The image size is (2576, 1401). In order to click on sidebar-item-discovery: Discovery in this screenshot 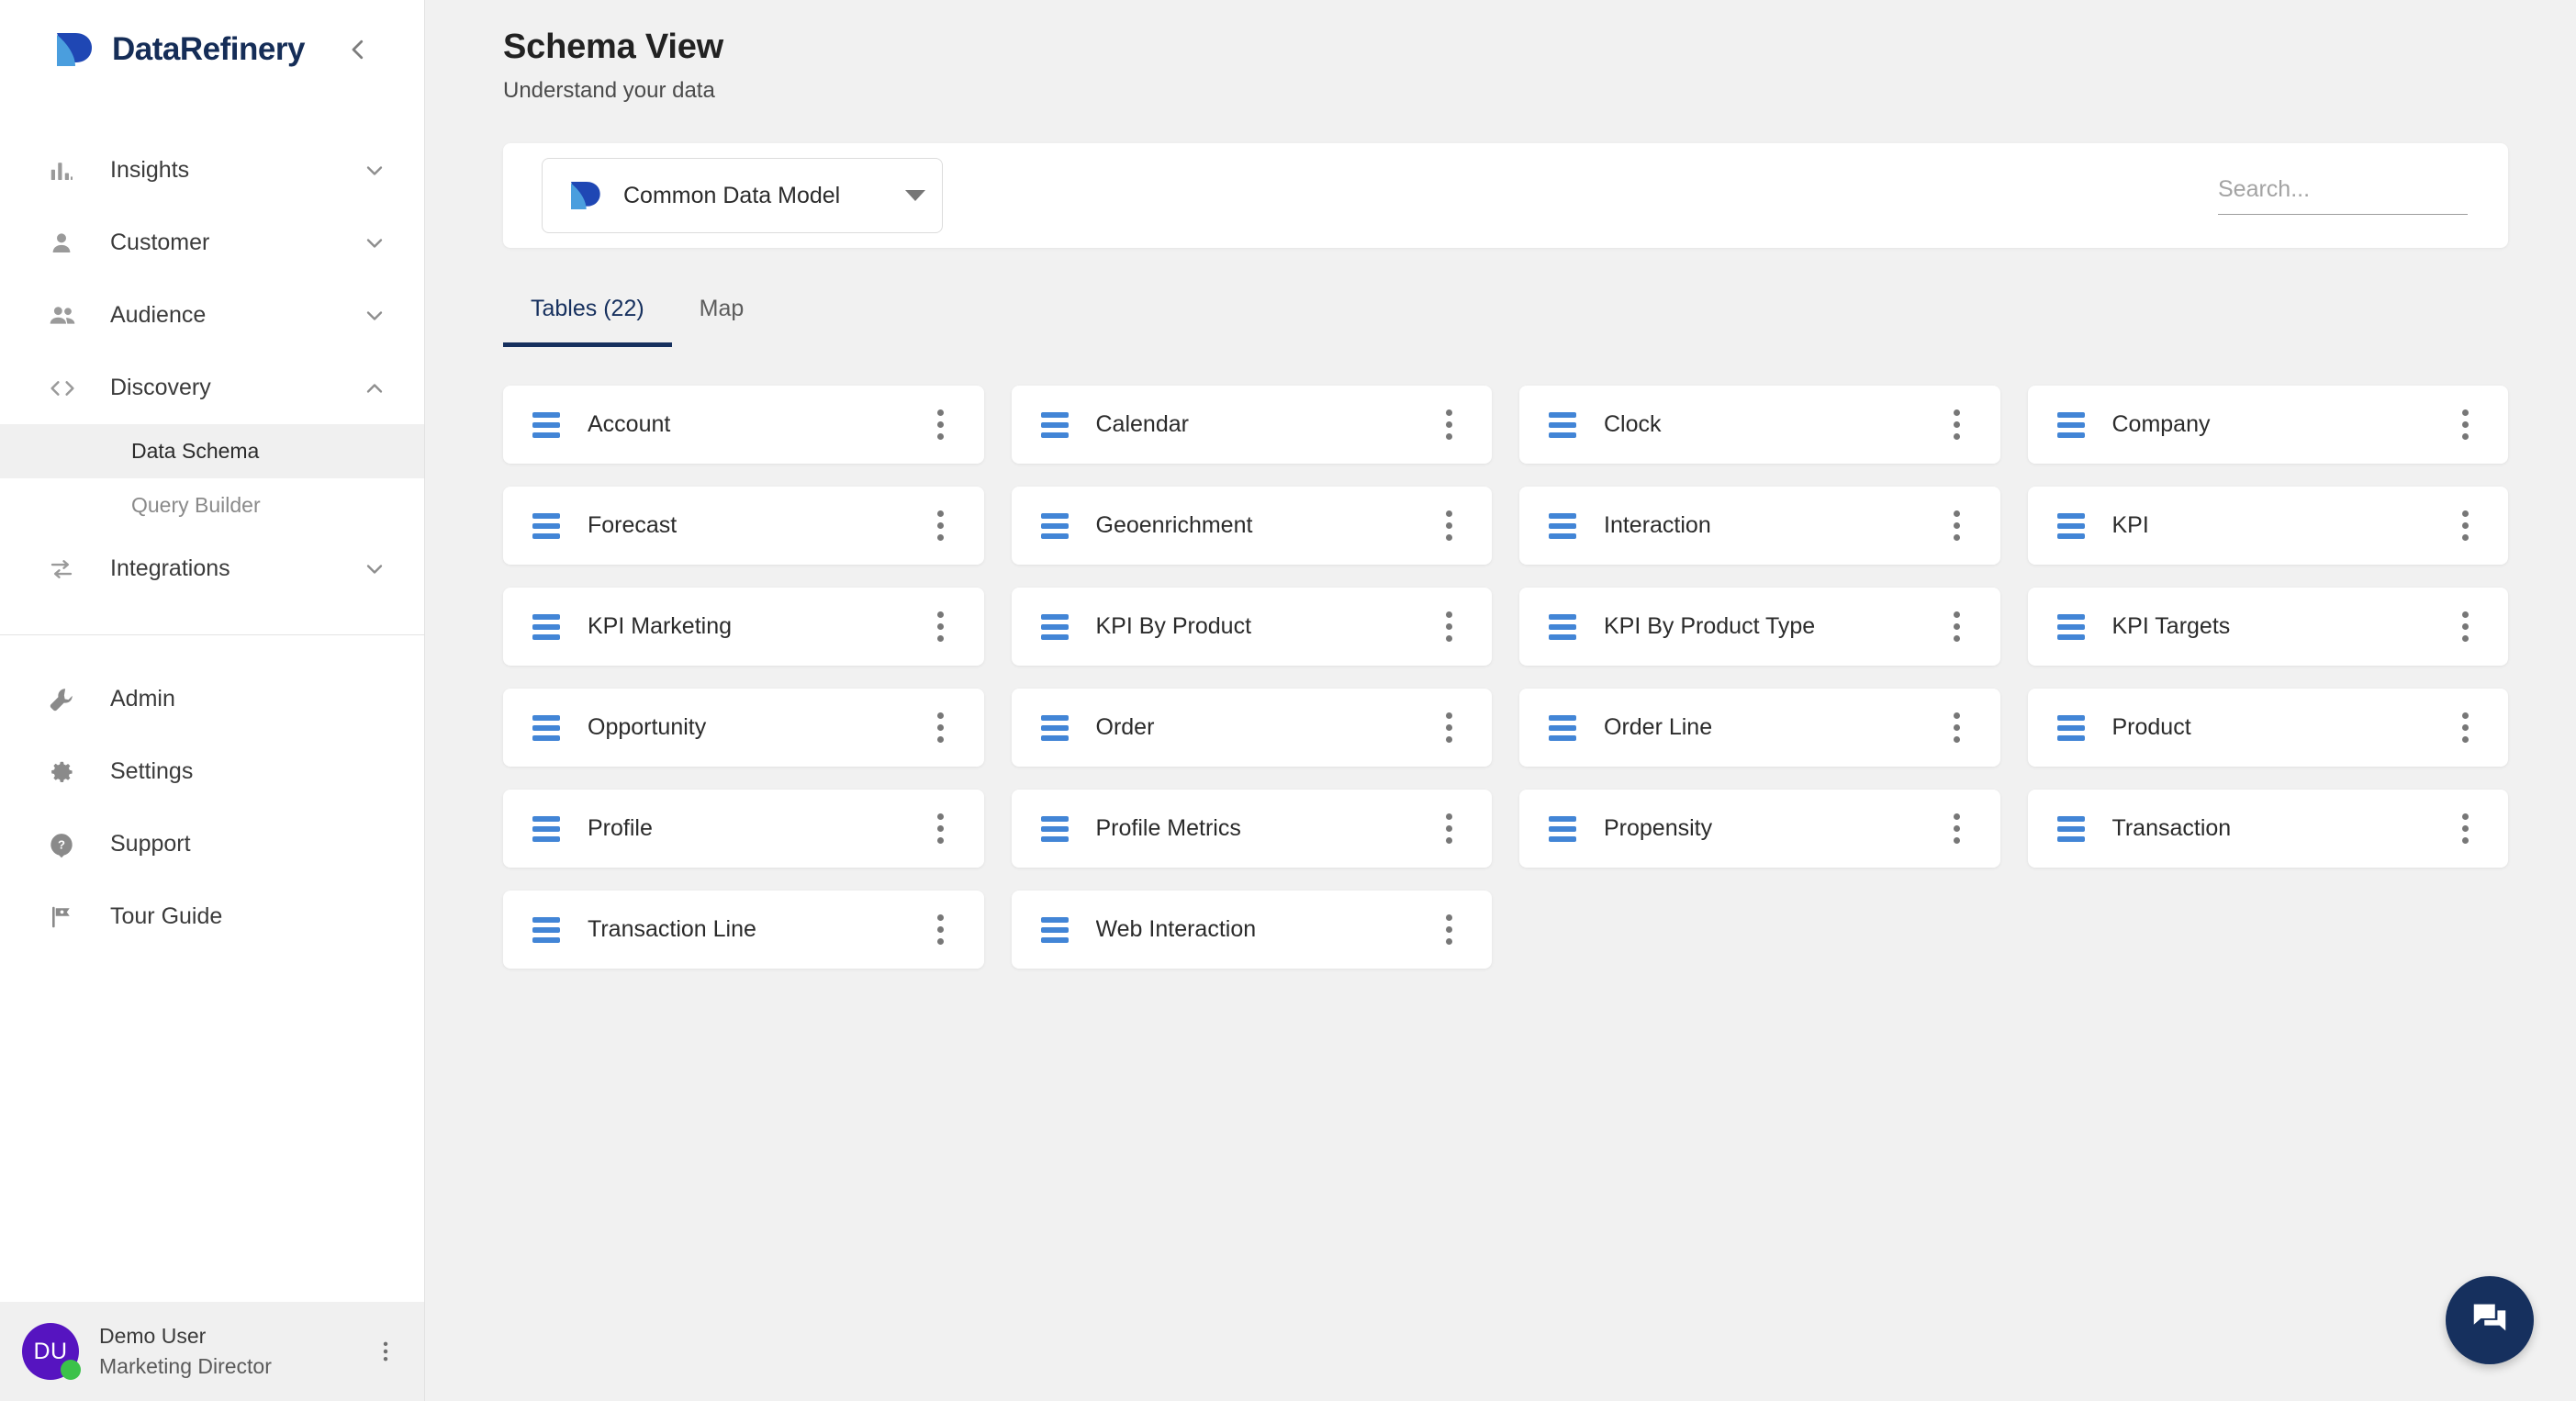, I will do `click(212, 388)`.